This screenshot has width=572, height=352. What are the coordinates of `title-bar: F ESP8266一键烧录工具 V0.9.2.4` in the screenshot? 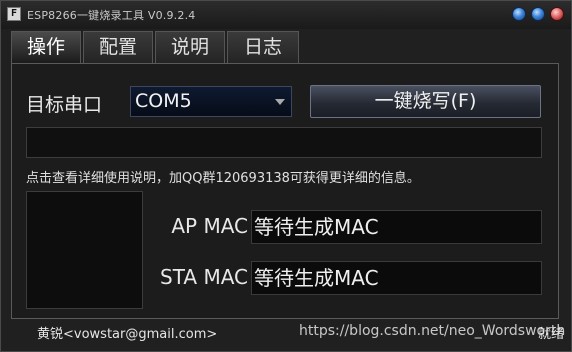 It's located at (286, 15).